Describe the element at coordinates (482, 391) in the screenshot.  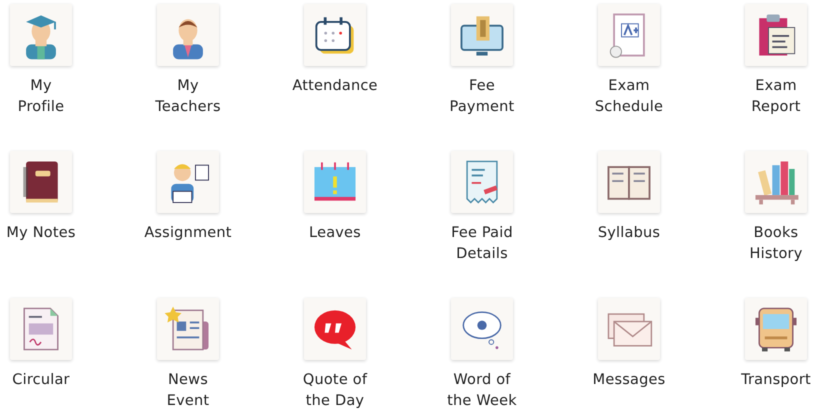
I see `menu-label: Word of the Week` at that location.